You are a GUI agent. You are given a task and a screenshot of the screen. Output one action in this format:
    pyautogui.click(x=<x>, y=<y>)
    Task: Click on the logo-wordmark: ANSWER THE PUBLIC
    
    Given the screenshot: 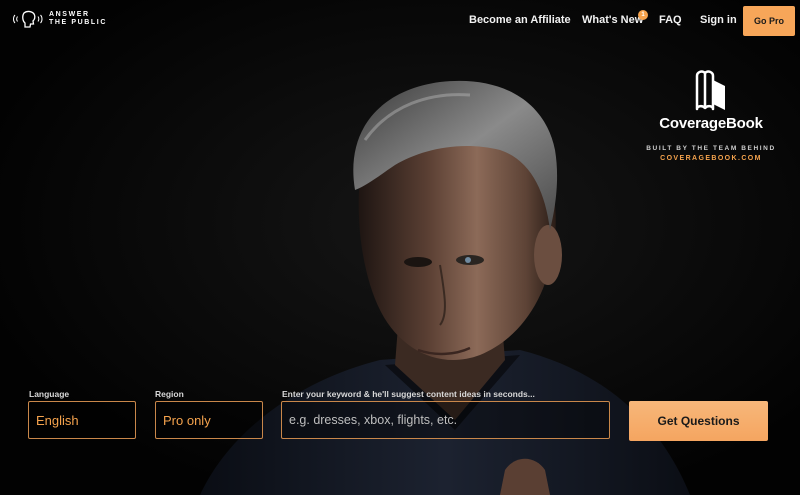 What is the action you would take?
    pyautogui.click(x=78, y=19)
    